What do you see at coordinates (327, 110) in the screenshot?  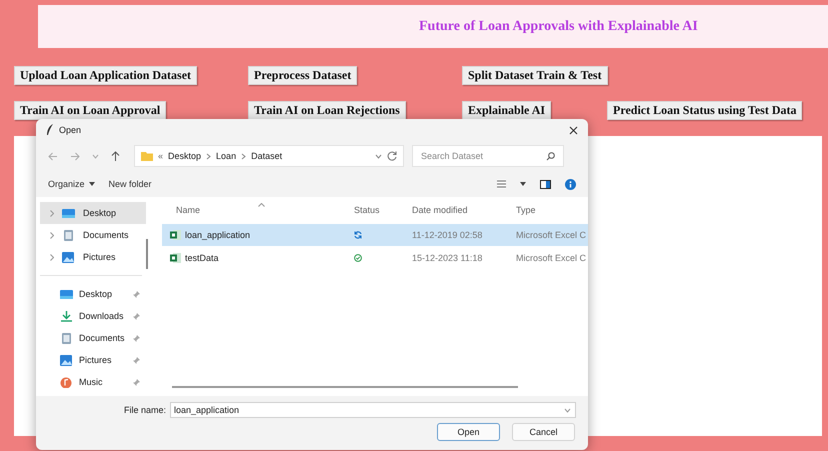 I see `action-button: Train AI on Loan Rejections` at bounding box center [327, 110].